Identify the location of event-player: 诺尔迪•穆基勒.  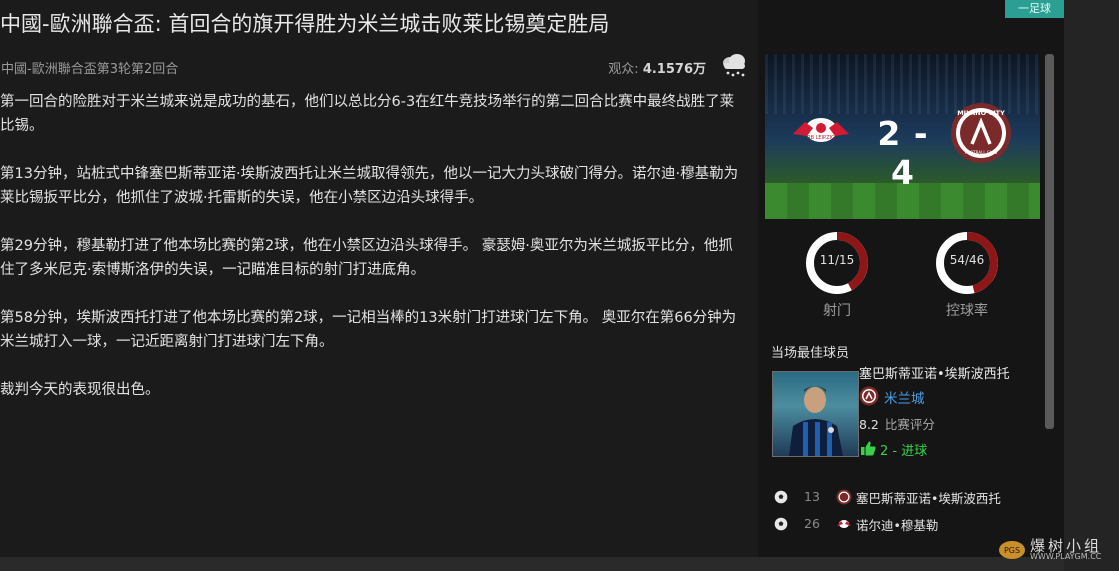
(897, 524).